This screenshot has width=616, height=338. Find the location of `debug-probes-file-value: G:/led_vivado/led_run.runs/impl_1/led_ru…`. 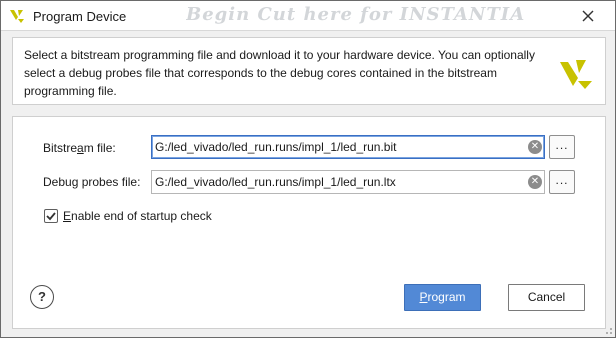

debug-probes-file-value: G:/led_vivado/led_run.runs/impl_1/led_ru… is located at coordinates (275, 182).